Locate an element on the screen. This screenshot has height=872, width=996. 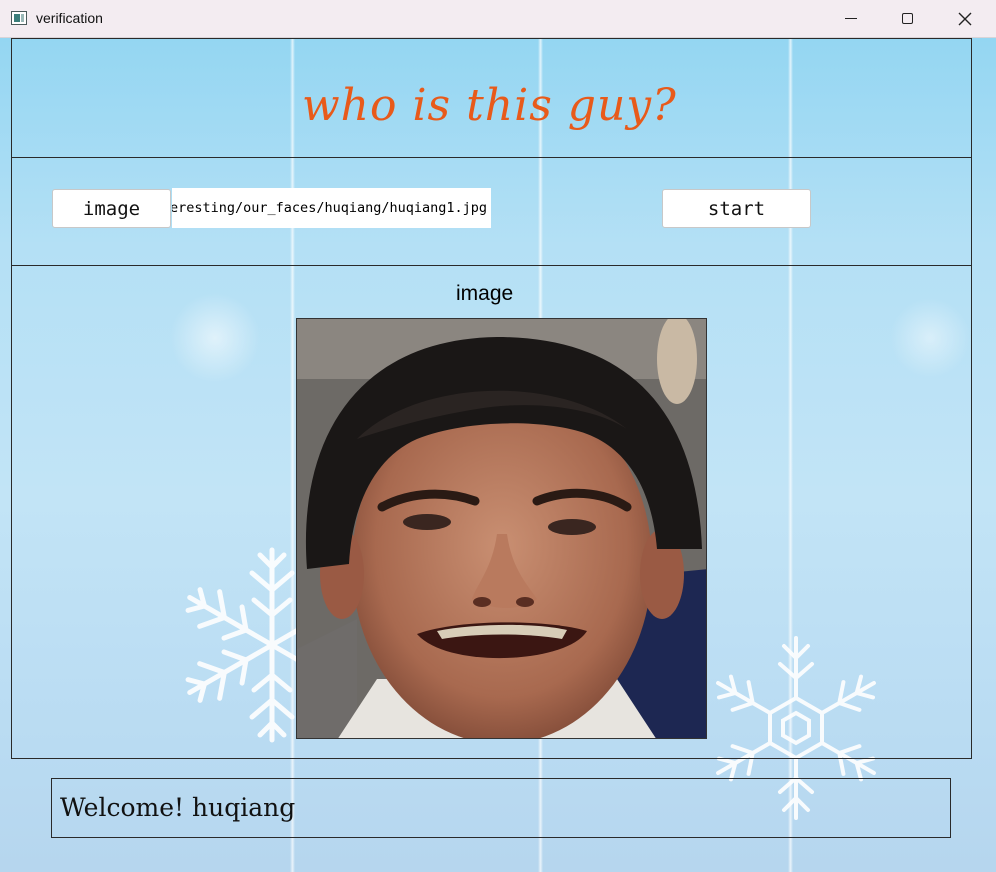
maximize-icon is located at coordinates (907, 18).